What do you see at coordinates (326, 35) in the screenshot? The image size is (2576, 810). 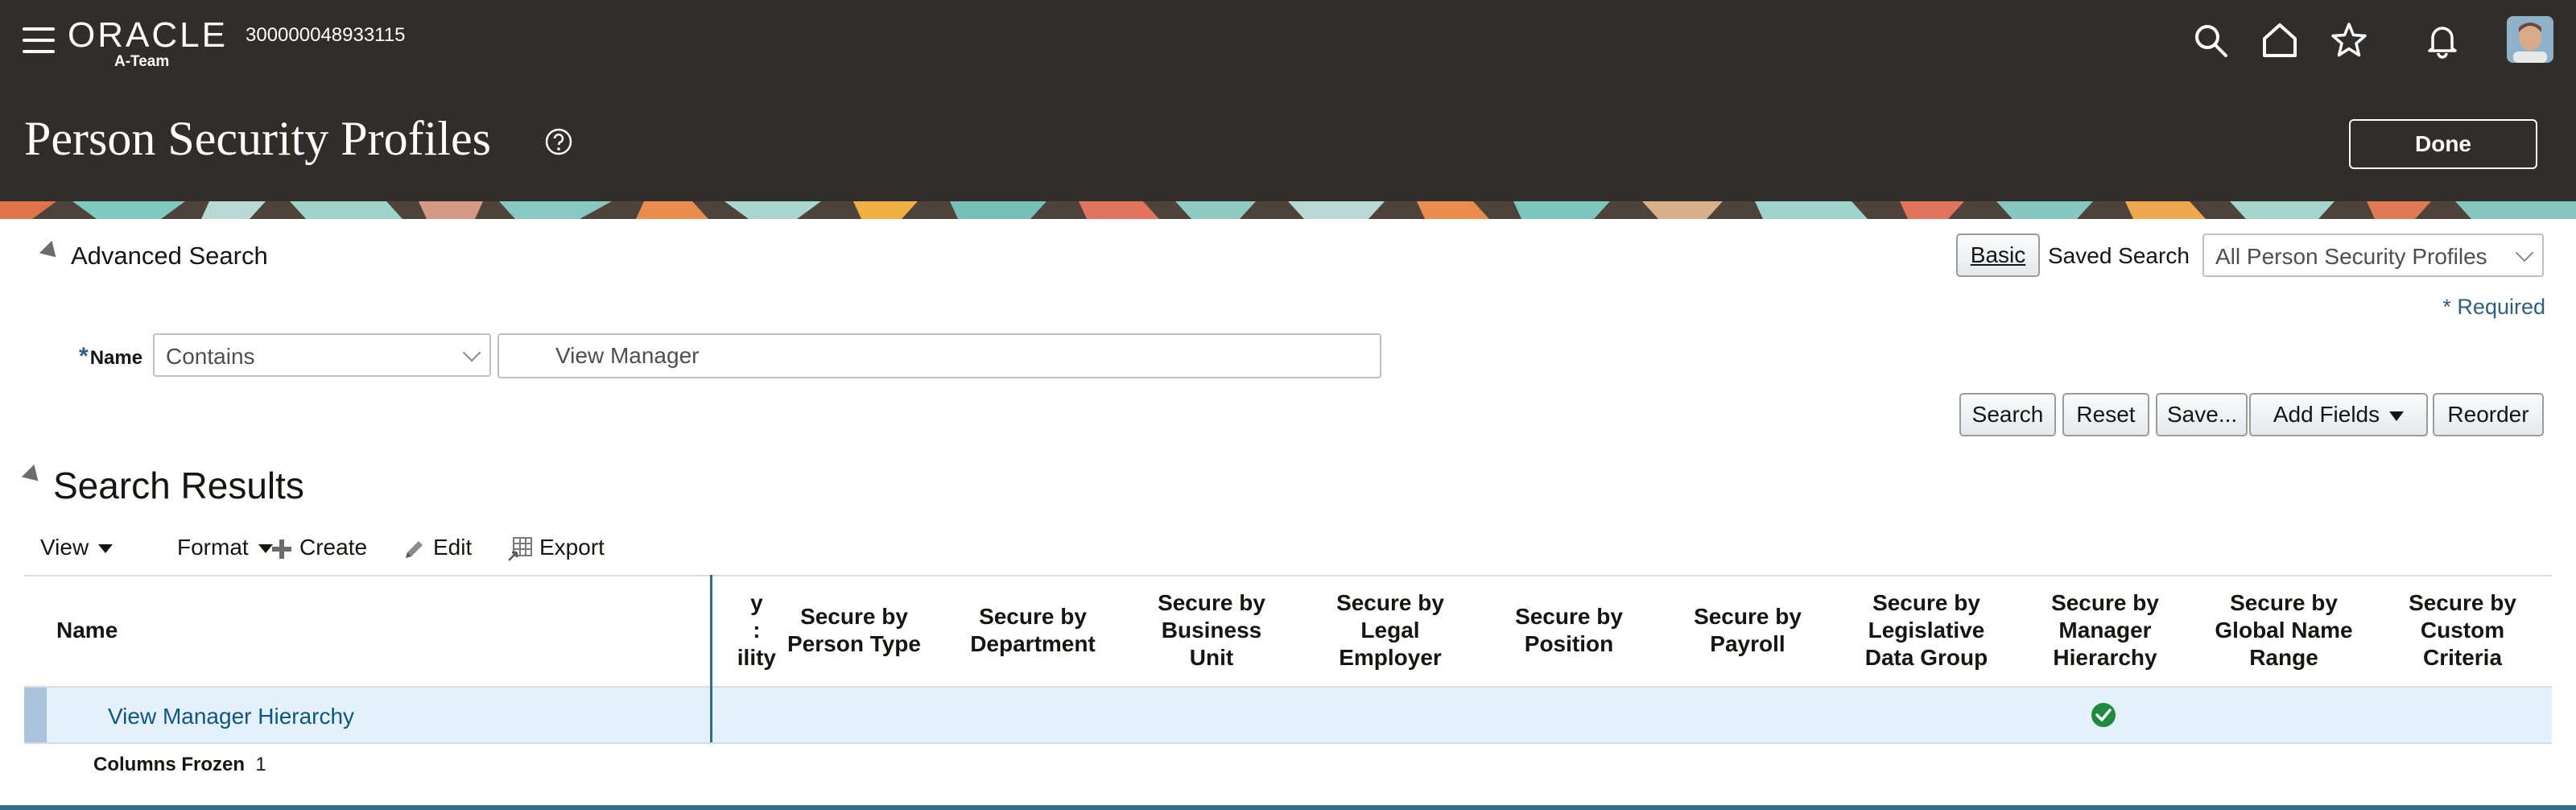 I see `instance-id: 300000048933115` at bounding box center [326, 35].